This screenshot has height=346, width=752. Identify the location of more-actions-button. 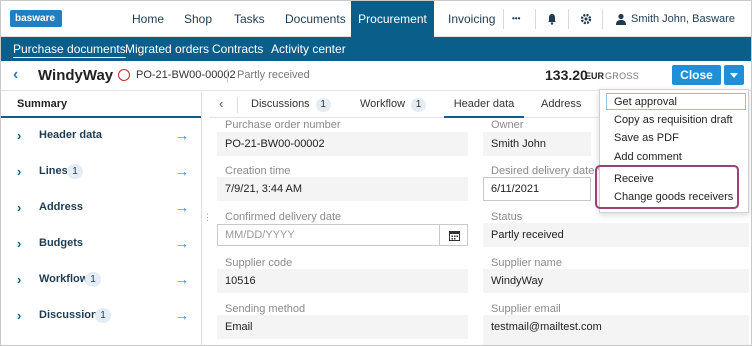
(734, 75).